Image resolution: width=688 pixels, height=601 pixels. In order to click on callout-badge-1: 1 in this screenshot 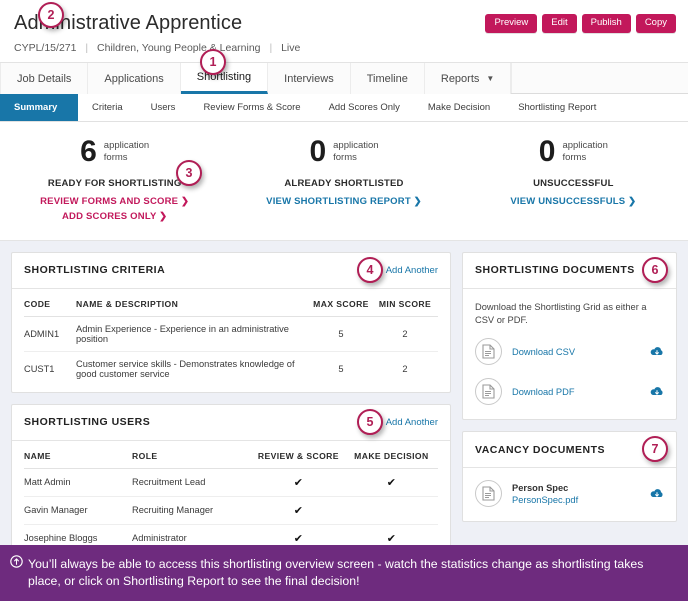, I will do `click(213, 62)`.